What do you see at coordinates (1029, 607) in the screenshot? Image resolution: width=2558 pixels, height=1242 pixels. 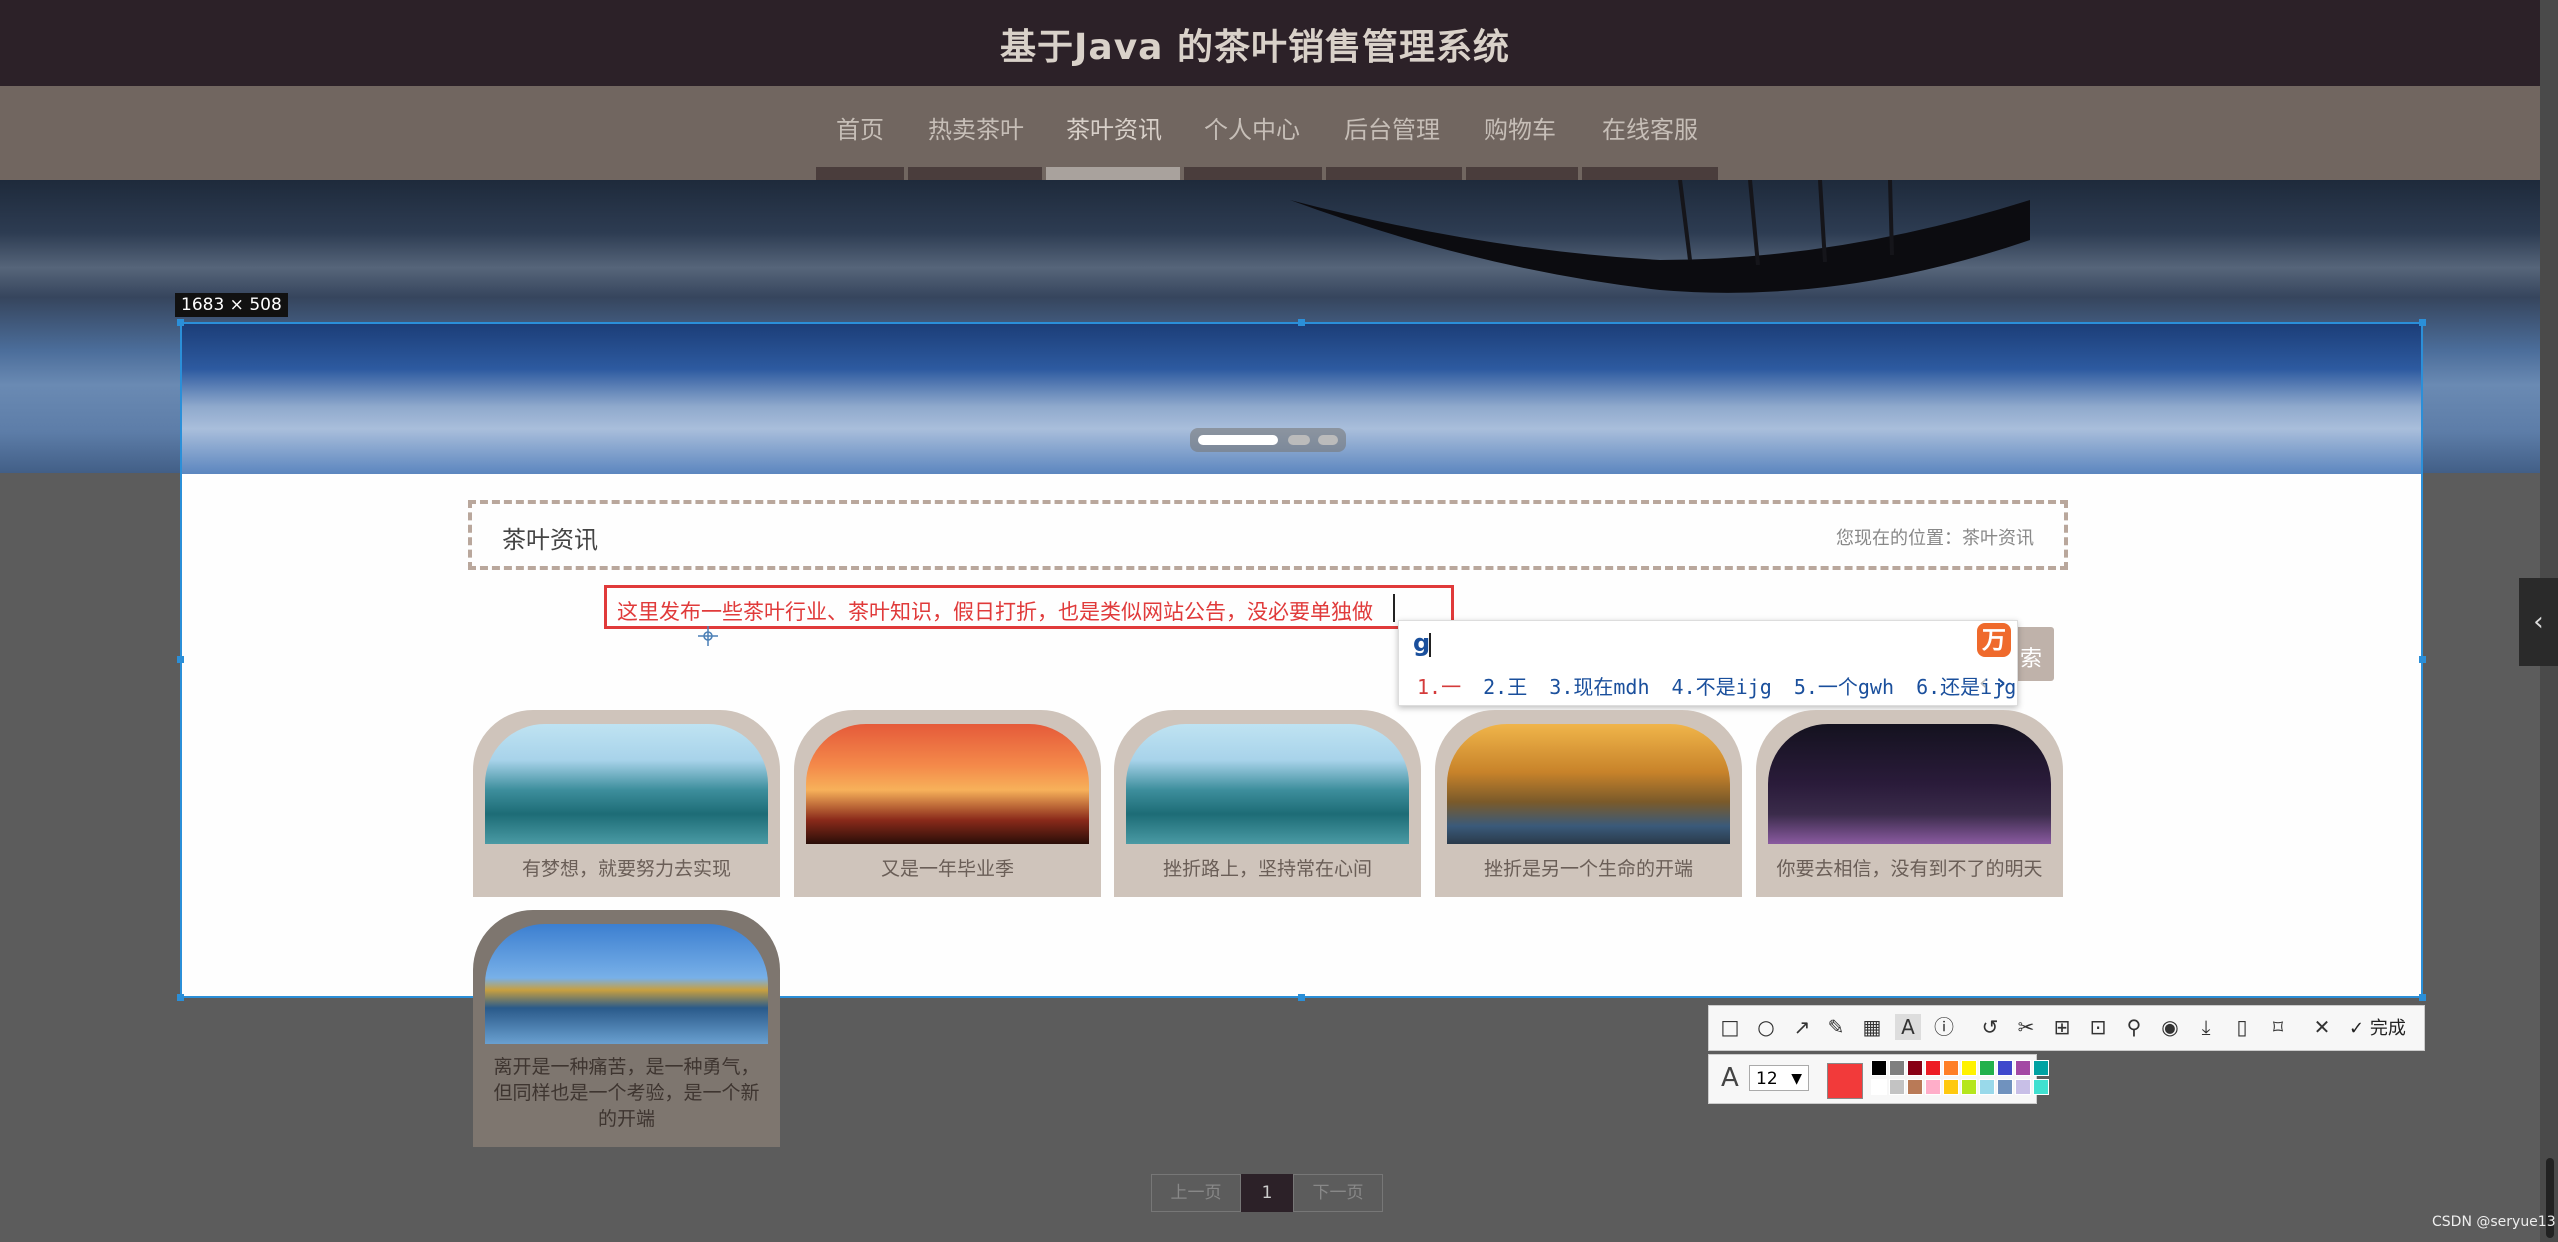 I see `annotation-textbox: 这里发布一些茶叶行业、茶叶知识，假日打折，也是类似网站公告，没必要单独做` at bounding box center [1029, 607].